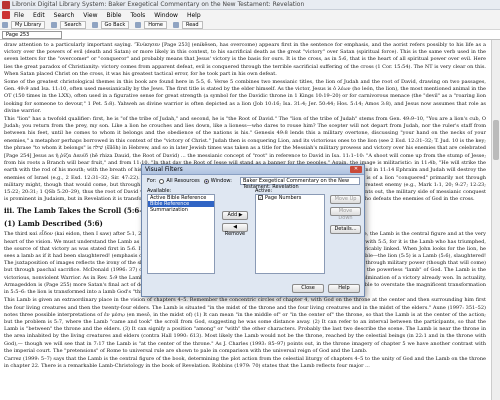  I want to click on move-up-button: Move Up, so click(345, 199).